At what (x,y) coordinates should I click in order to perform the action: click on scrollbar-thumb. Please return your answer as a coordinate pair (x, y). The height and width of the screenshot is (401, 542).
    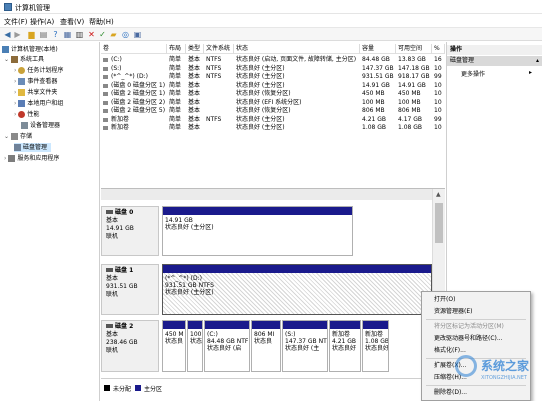
    Looking at the image, I should click on (439, 223).